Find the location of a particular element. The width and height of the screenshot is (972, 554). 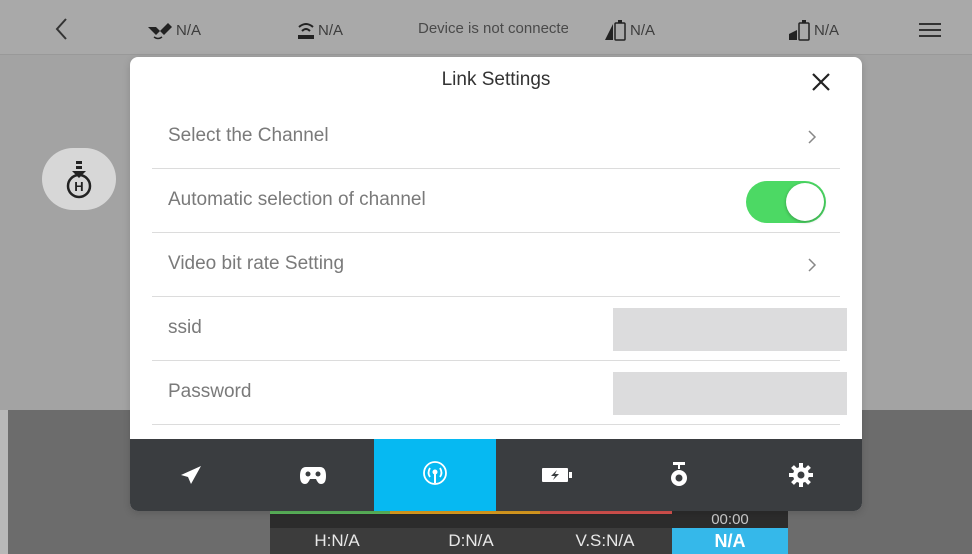

password-input is located at coordinates (730, 393).